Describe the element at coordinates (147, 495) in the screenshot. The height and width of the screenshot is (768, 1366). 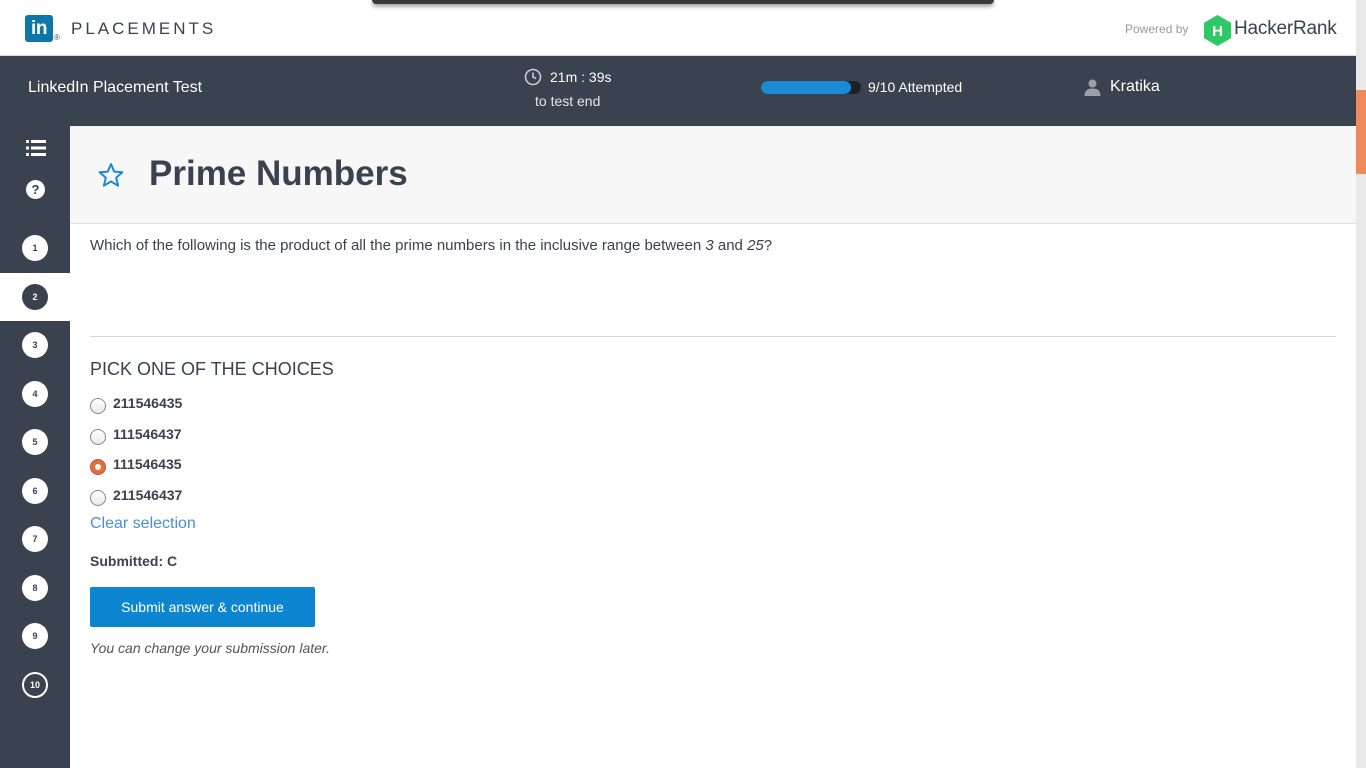
I see `choice-label: 211546437` at that location.